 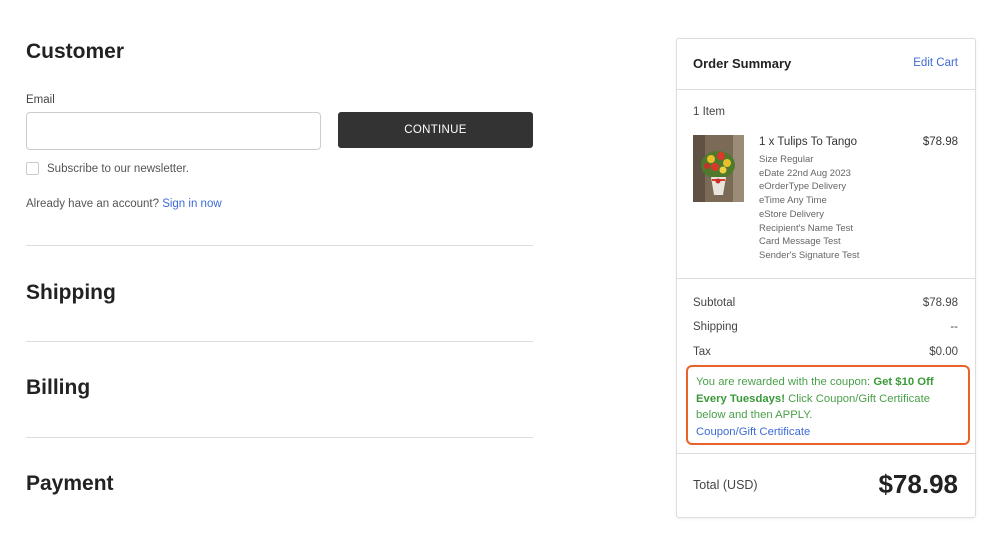 What do you see at coordinates (943, 352) in the screenshot?
I see `tax-value: $0.00` at bounding box center [943, 352].